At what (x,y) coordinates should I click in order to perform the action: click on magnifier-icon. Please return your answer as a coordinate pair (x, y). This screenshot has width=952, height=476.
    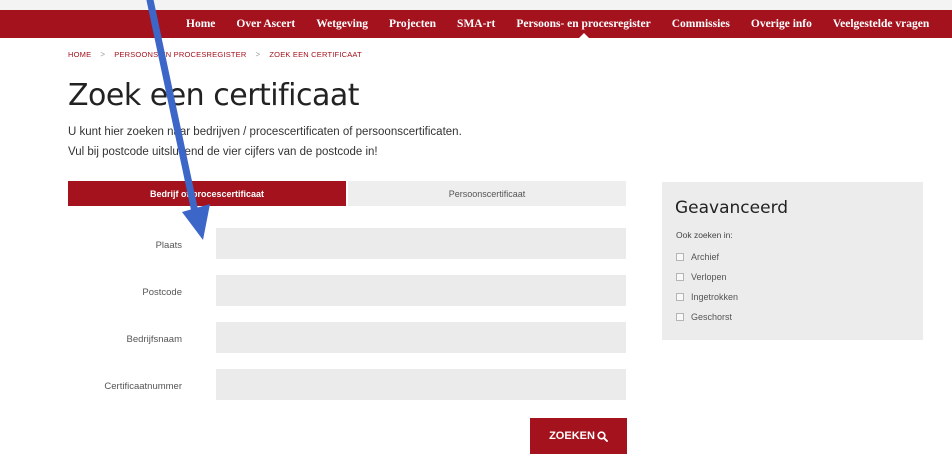
    Looking at the image, I should click on (602, 436).